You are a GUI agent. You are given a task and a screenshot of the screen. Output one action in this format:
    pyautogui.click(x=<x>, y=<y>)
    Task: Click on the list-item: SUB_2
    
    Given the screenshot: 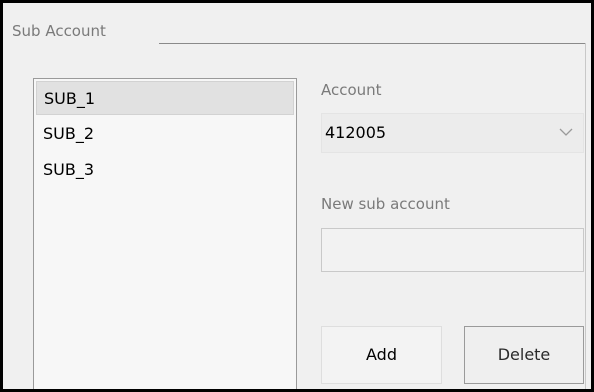 What is the action you would take?
    pyautogui.click(x=165, y=134)
    